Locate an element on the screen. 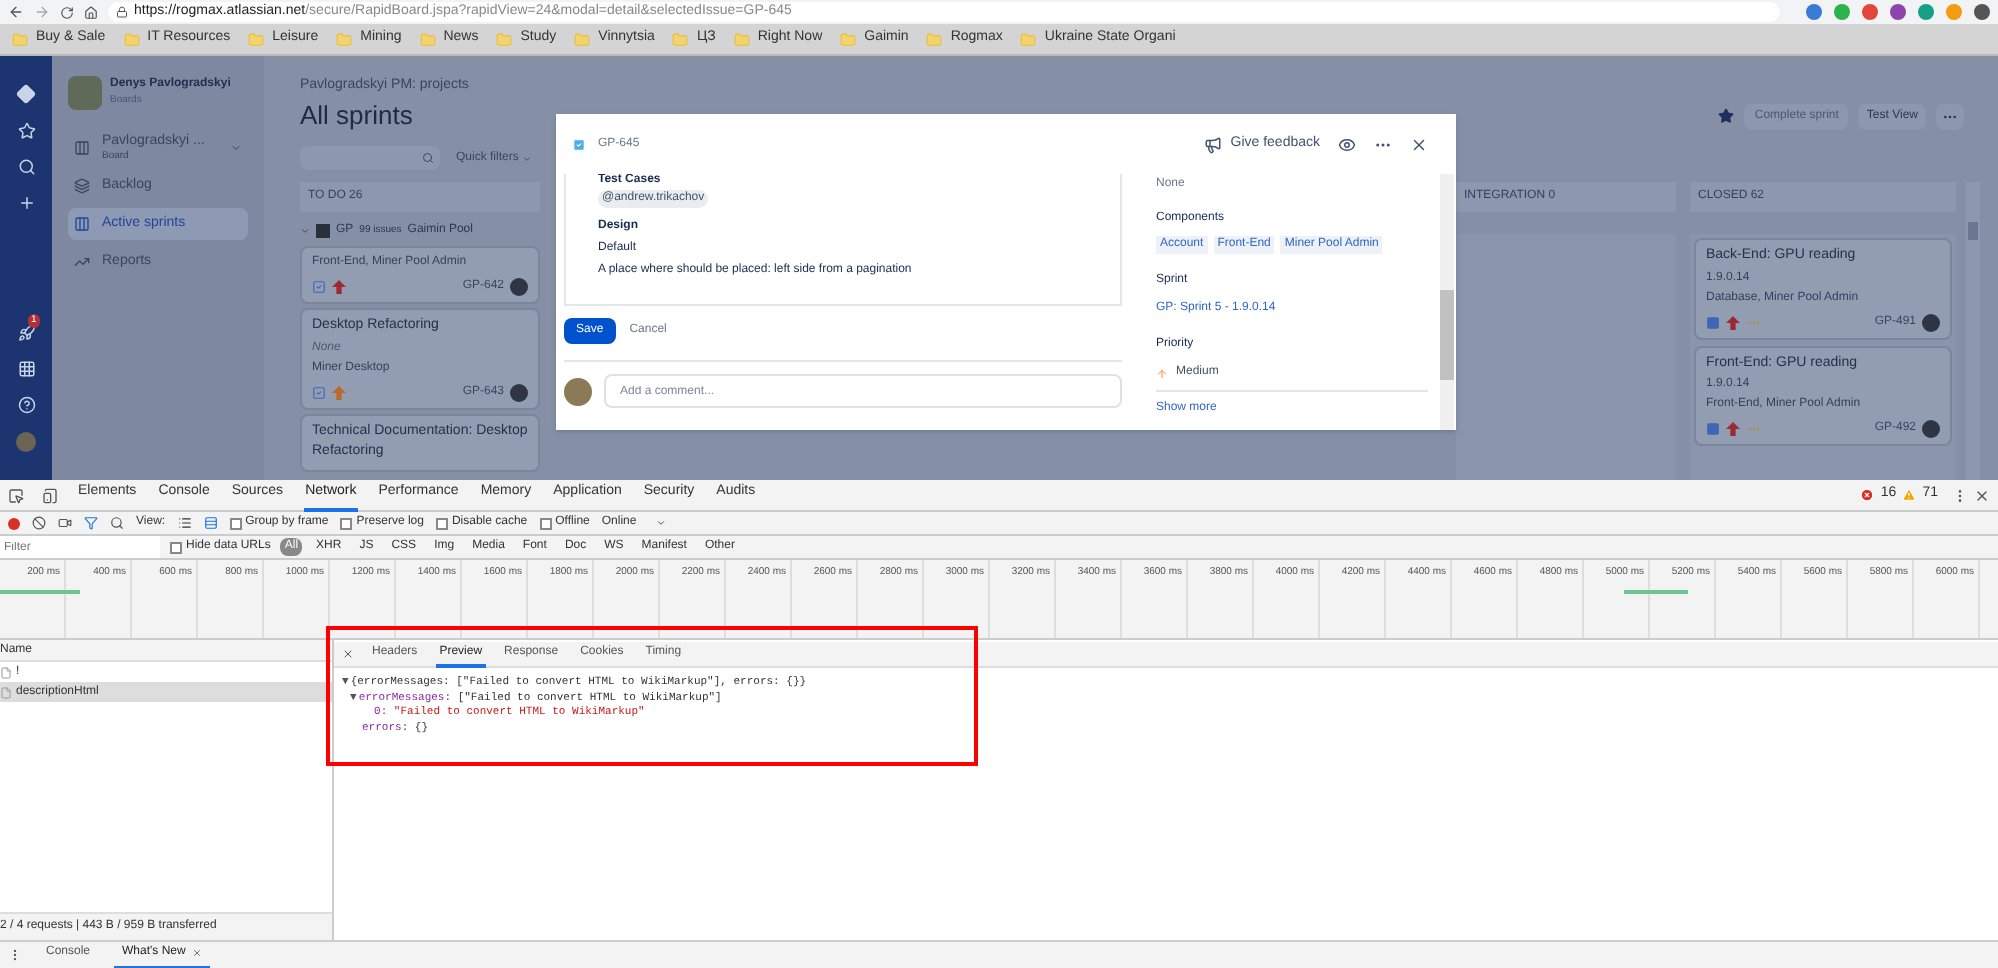 This screenshot has width=1998, height=968. star-icon is located at coordinates (1726, 116).